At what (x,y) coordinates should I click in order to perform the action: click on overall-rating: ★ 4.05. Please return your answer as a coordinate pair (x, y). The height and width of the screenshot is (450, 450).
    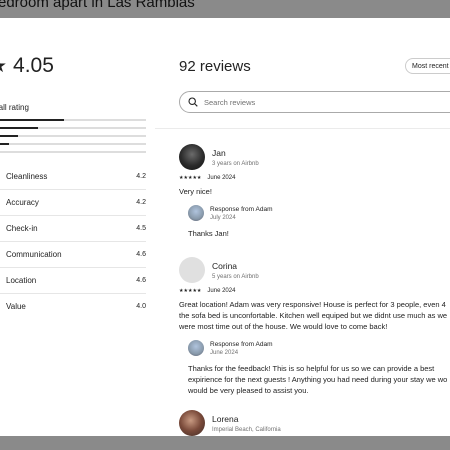
    Looking at the image, I should click on (27, 66).